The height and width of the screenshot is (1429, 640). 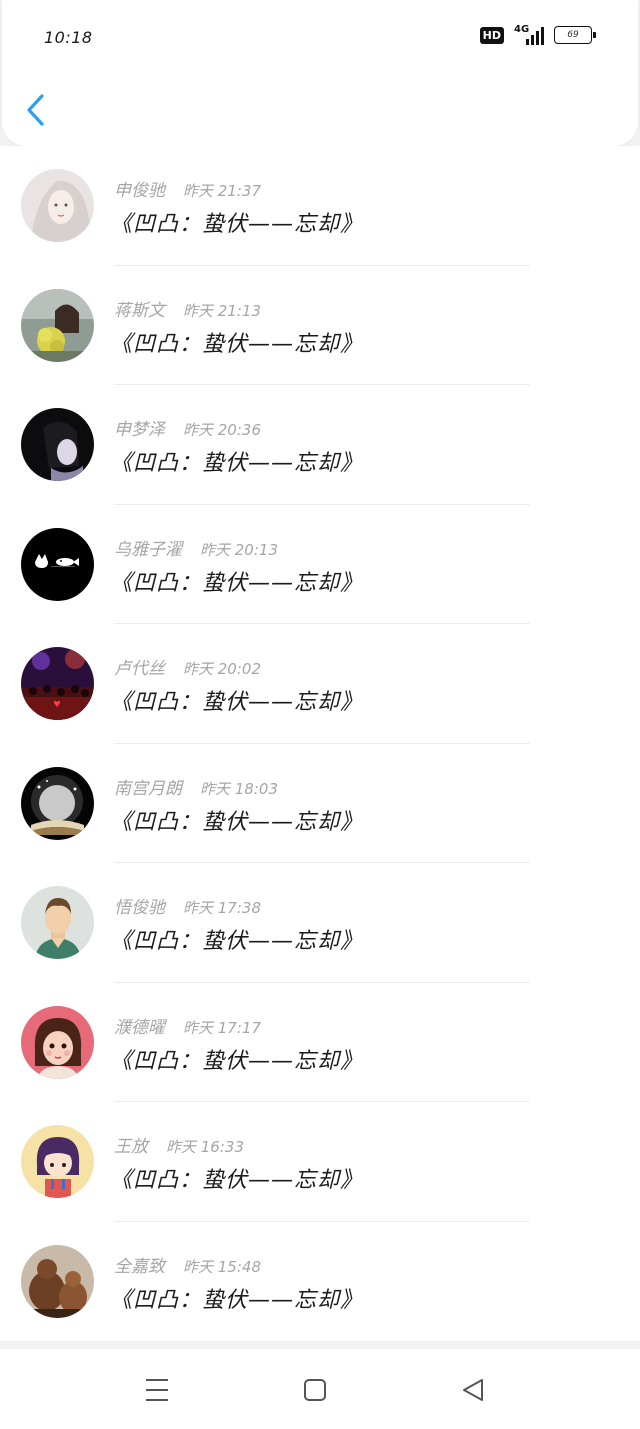 I want to click on list-item: 王放 昨天 16:33 《凹凸：蛰伏——忘却》, so click(x=320, y=1162).